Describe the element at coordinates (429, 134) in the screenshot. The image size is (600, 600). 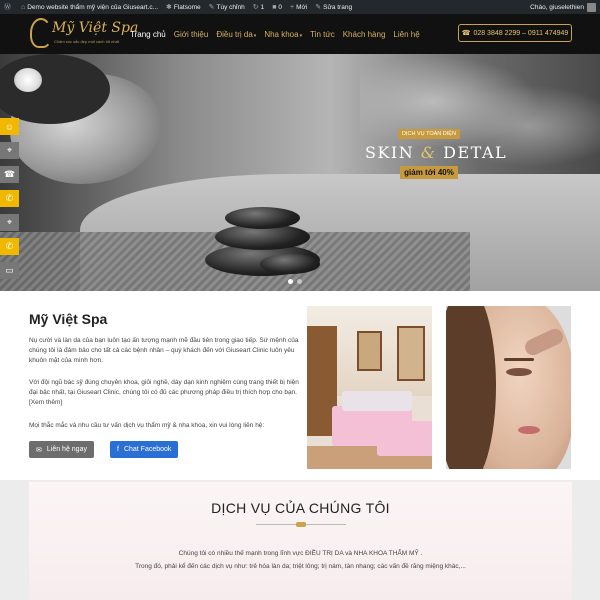
I see `promo-badge: DỊCH VỤ TOÀN DIỆN` at that location.